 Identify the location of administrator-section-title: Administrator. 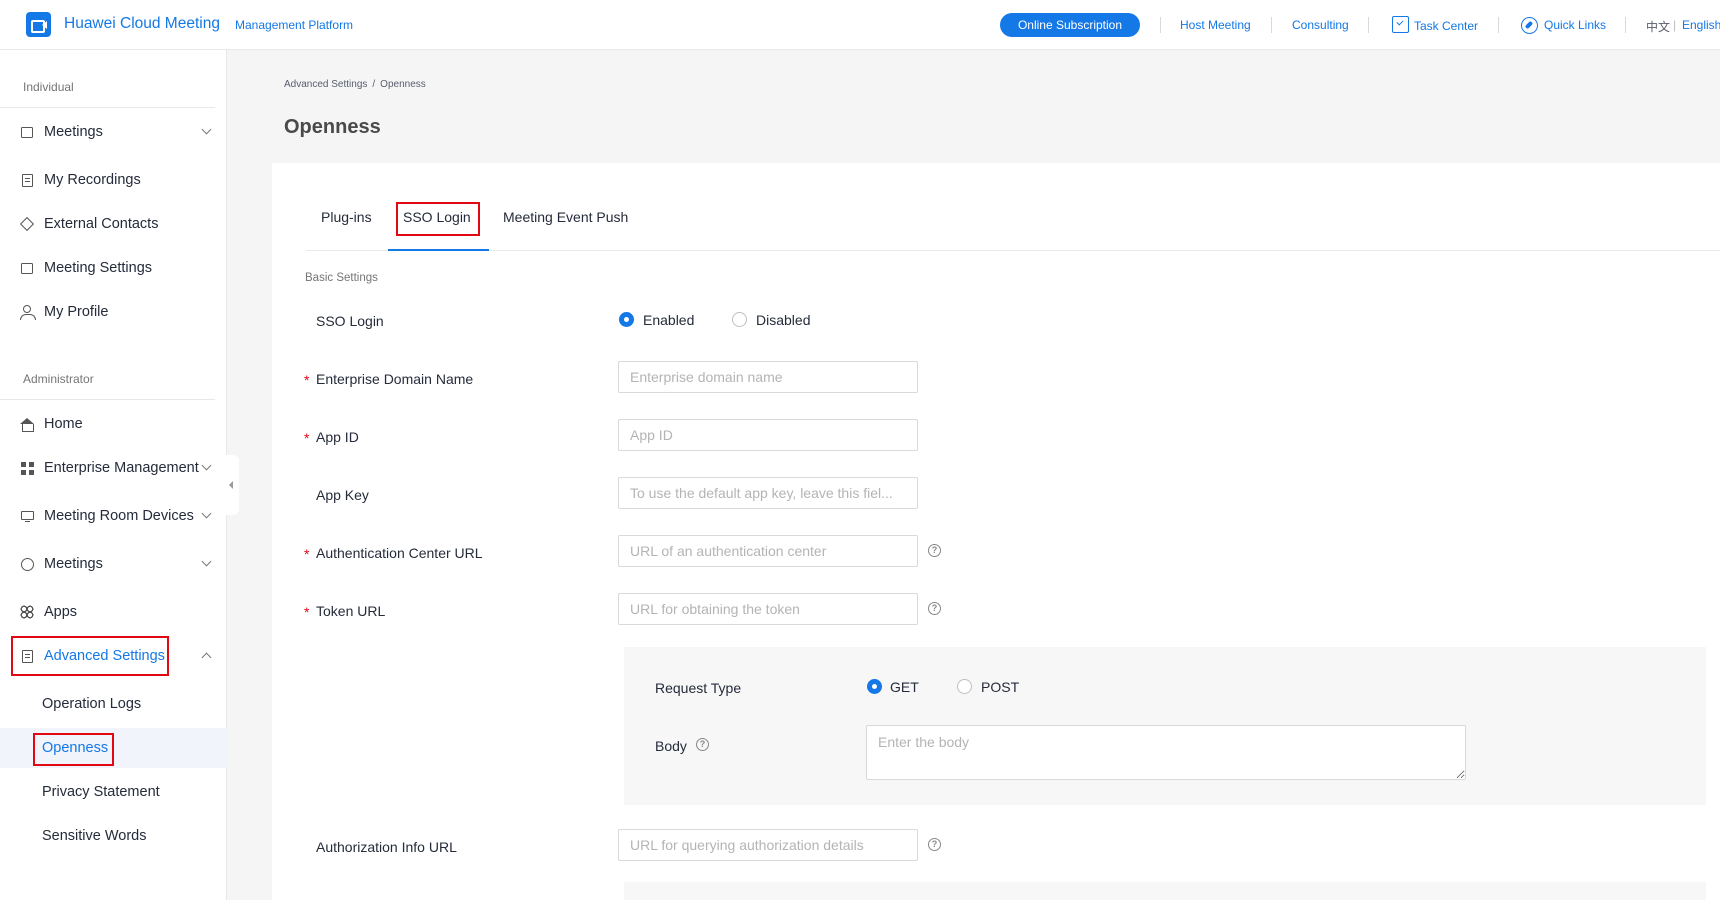
(58, 379).